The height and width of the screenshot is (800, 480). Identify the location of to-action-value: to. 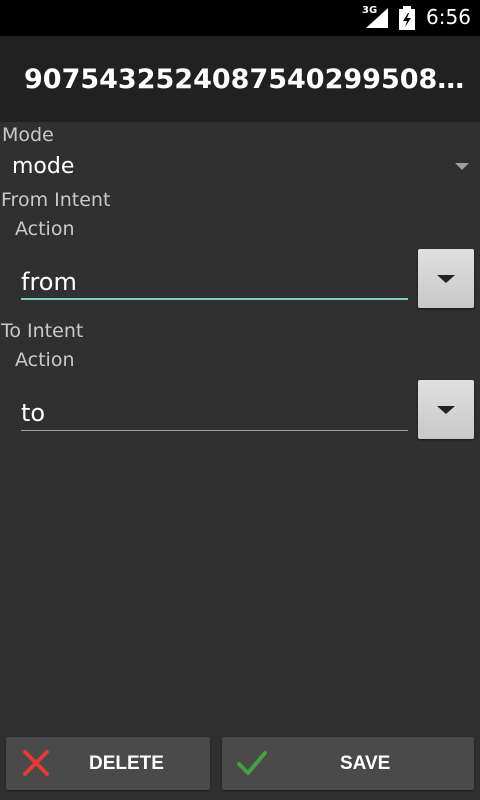
(33, 413).